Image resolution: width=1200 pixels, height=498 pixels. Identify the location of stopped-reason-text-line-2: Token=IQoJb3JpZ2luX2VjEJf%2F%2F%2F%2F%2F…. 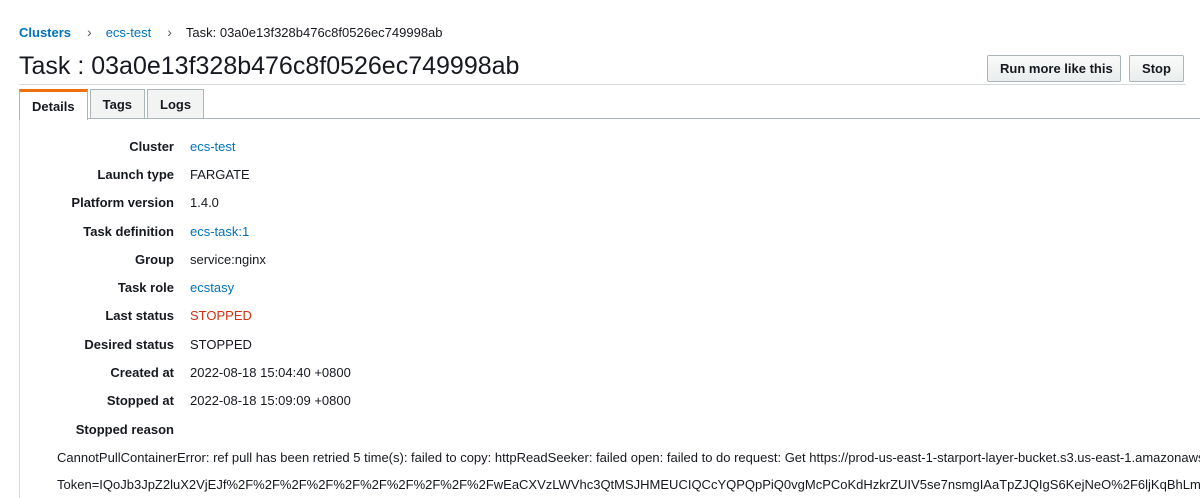
(628, 484).